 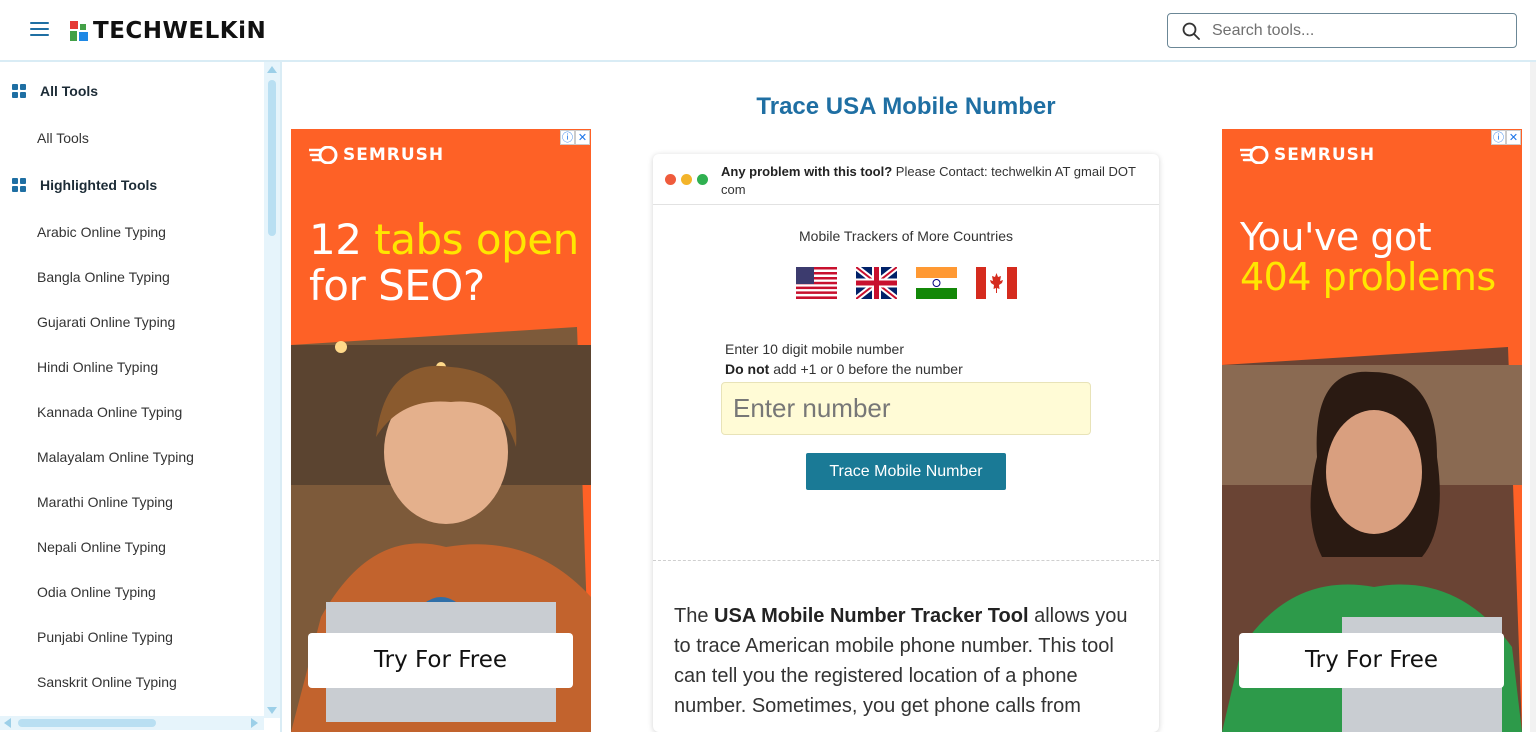 What do you see at coordinates (63, 138) in the screenshot?
I see `sidebar-item-all-tools: All Tools` at bounding box center [63, 138].